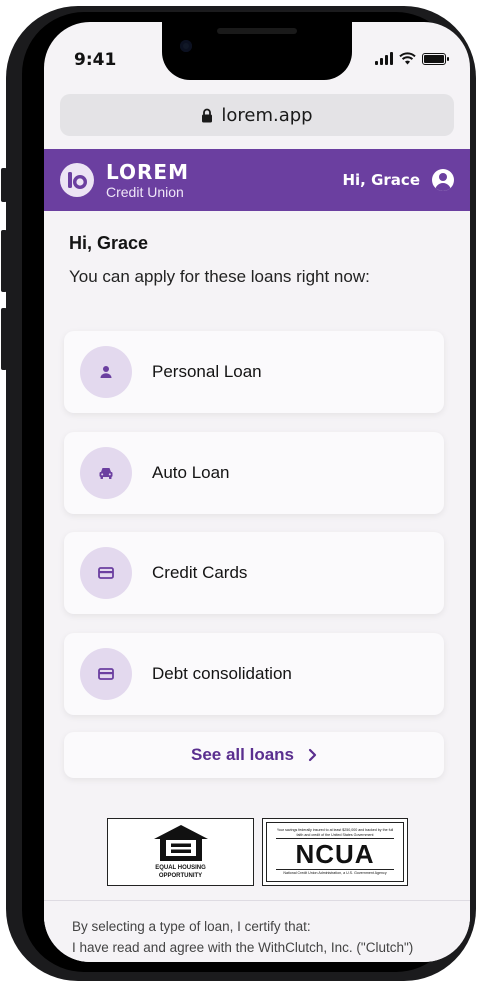 This screenshot has height=984, width=482. Describe the element at coordinates (254, 573) in the screenshot. I see `loan-card-credit-cards: Credit Cards` at that location.